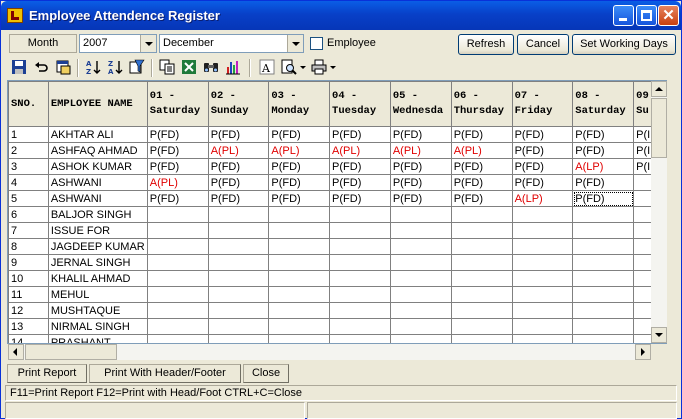  What do you see at coordinates (319, 67) in the screenshot?
I see `print-icon` at bounding box center [319, 67].